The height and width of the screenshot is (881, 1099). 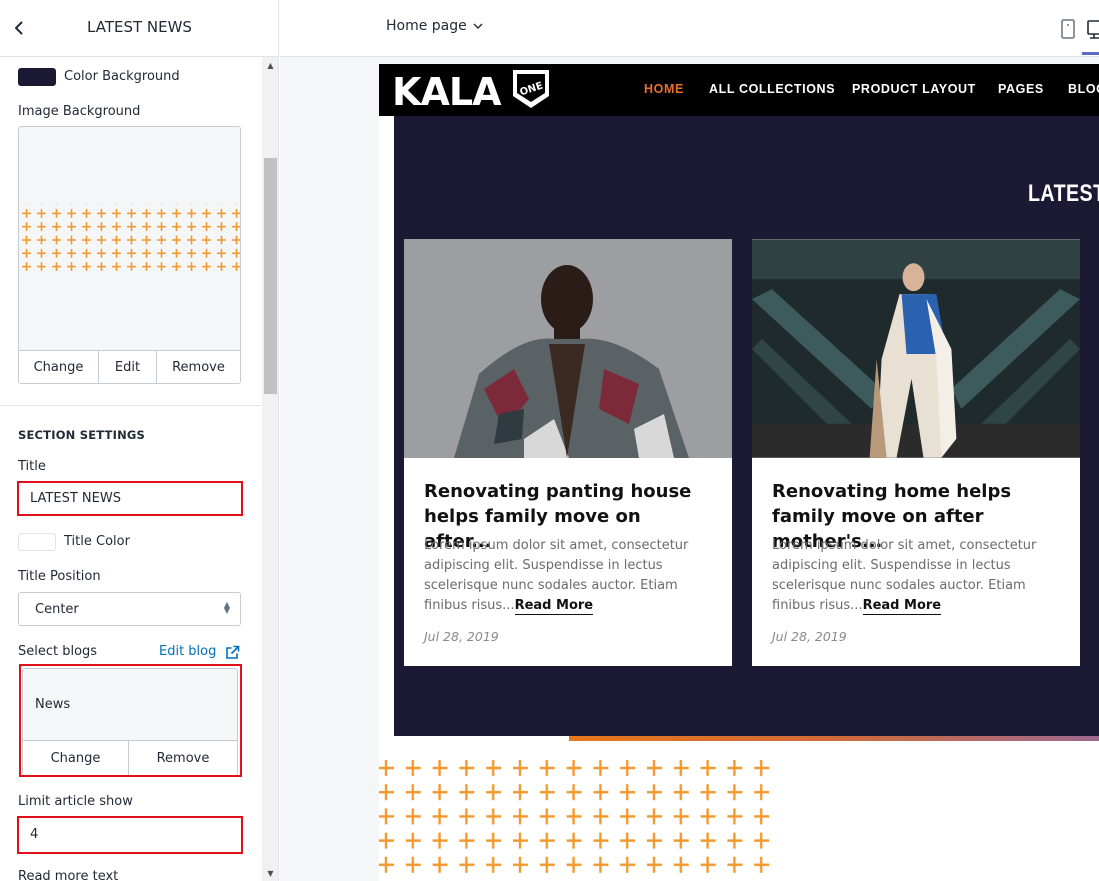 What do you see at coordinates (37, 542) in the screenshot?
I see `title-color-swatch` at bounding box center [37, 542].